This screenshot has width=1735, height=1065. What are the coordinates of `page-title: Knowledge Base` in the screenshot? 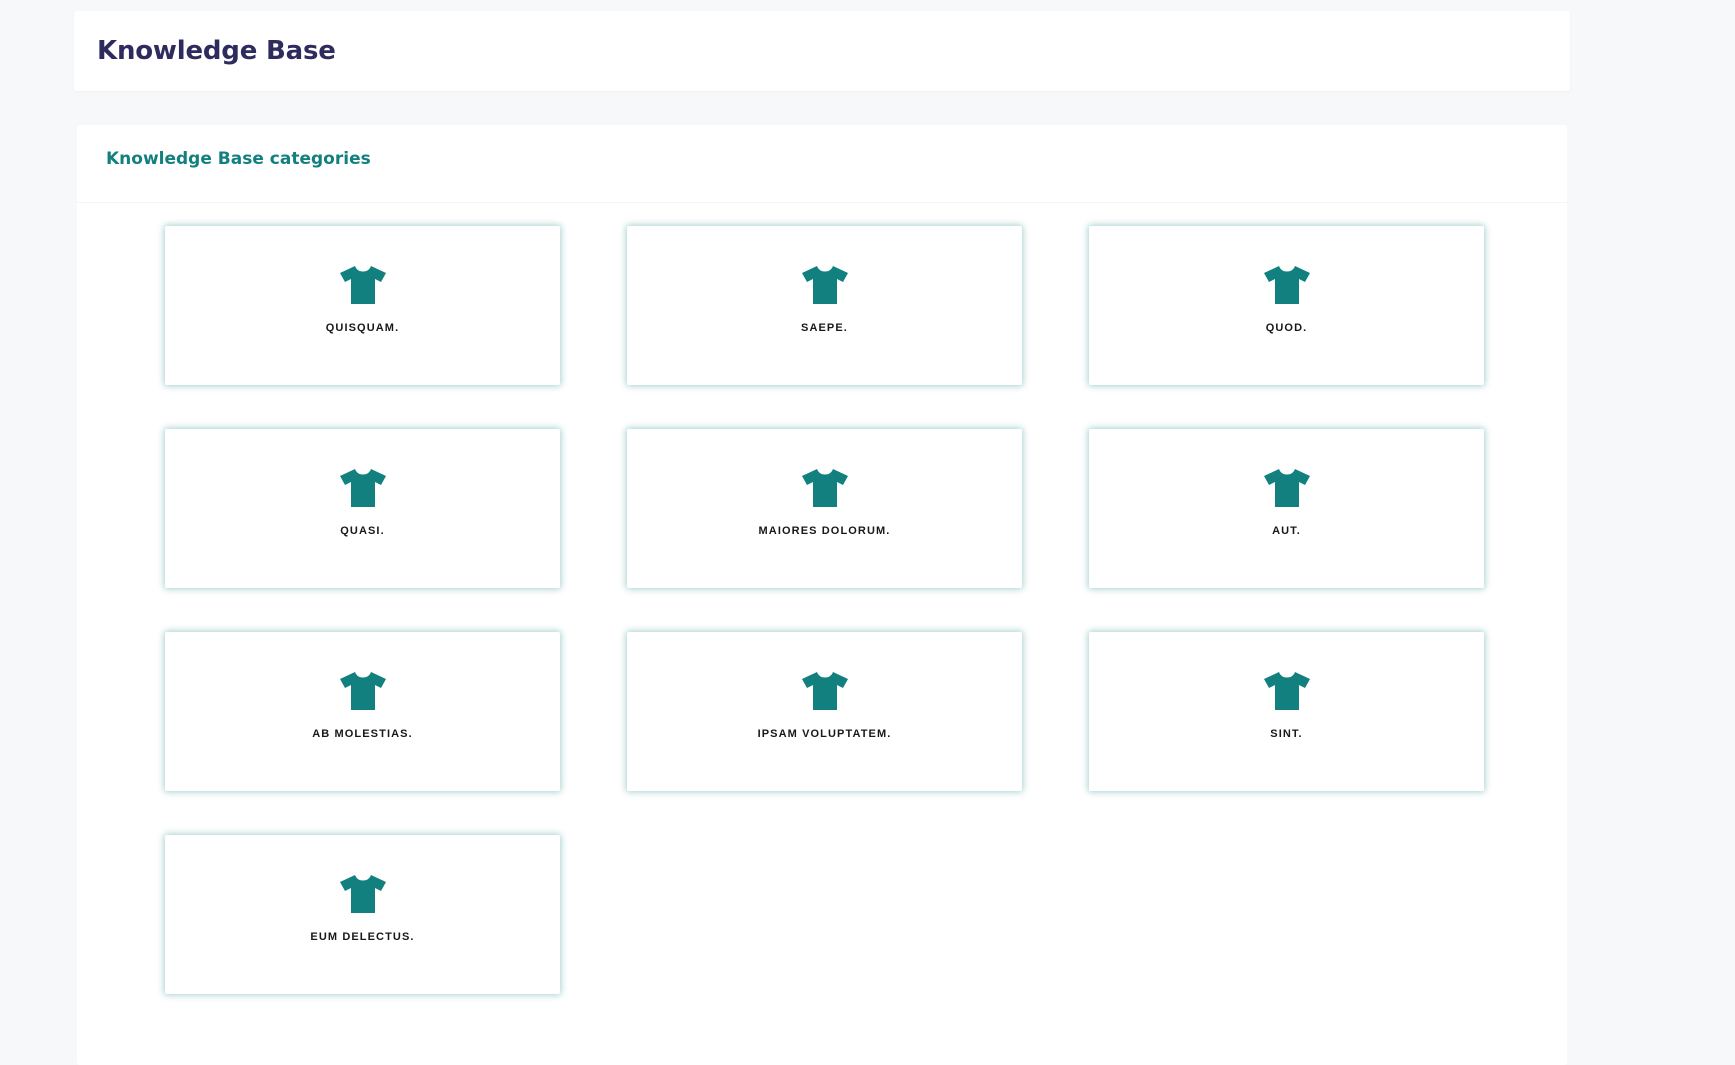 It's located at (216, 51).